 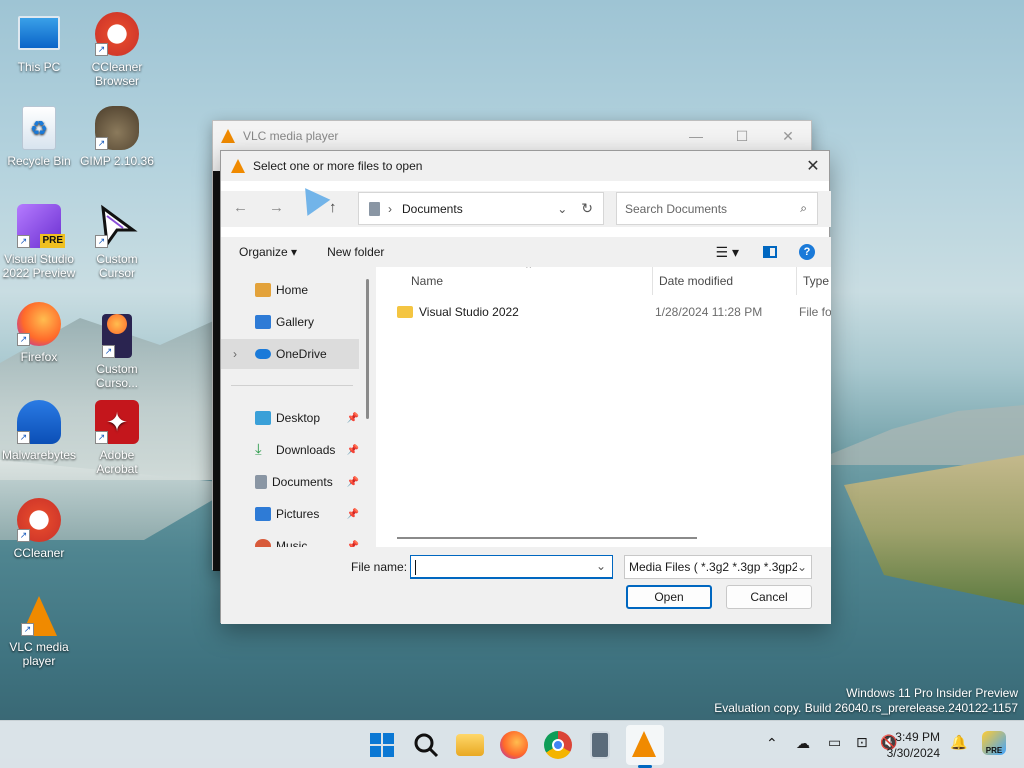 I want to click on display-icon: ▭, so click(x=834, y=742).